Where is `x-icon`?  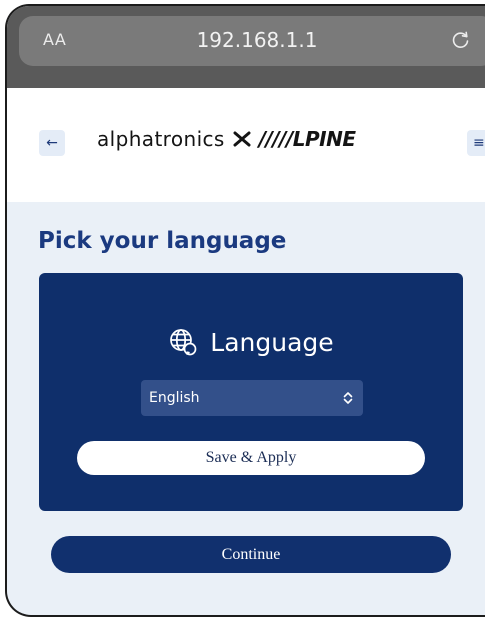 x-icon is located at coordinates (242, 139).